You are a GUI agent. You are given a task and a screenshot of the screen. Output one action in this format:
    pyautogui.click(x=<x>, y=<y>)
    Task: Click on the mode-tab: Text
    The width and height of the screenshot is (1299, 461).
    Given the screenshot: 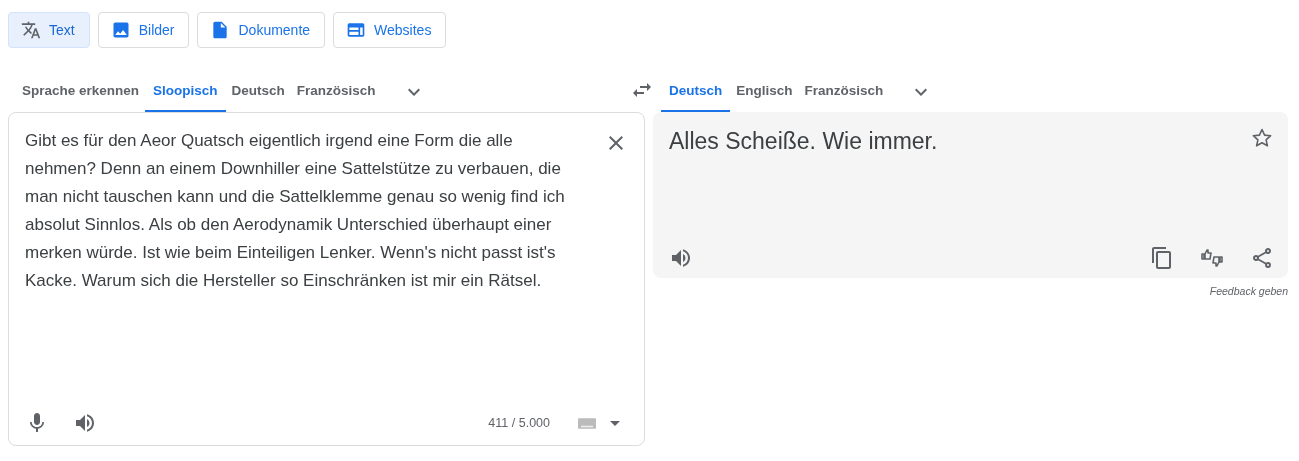 What is the action you would take?
    pyautogui.click(x=49, y=30)
    